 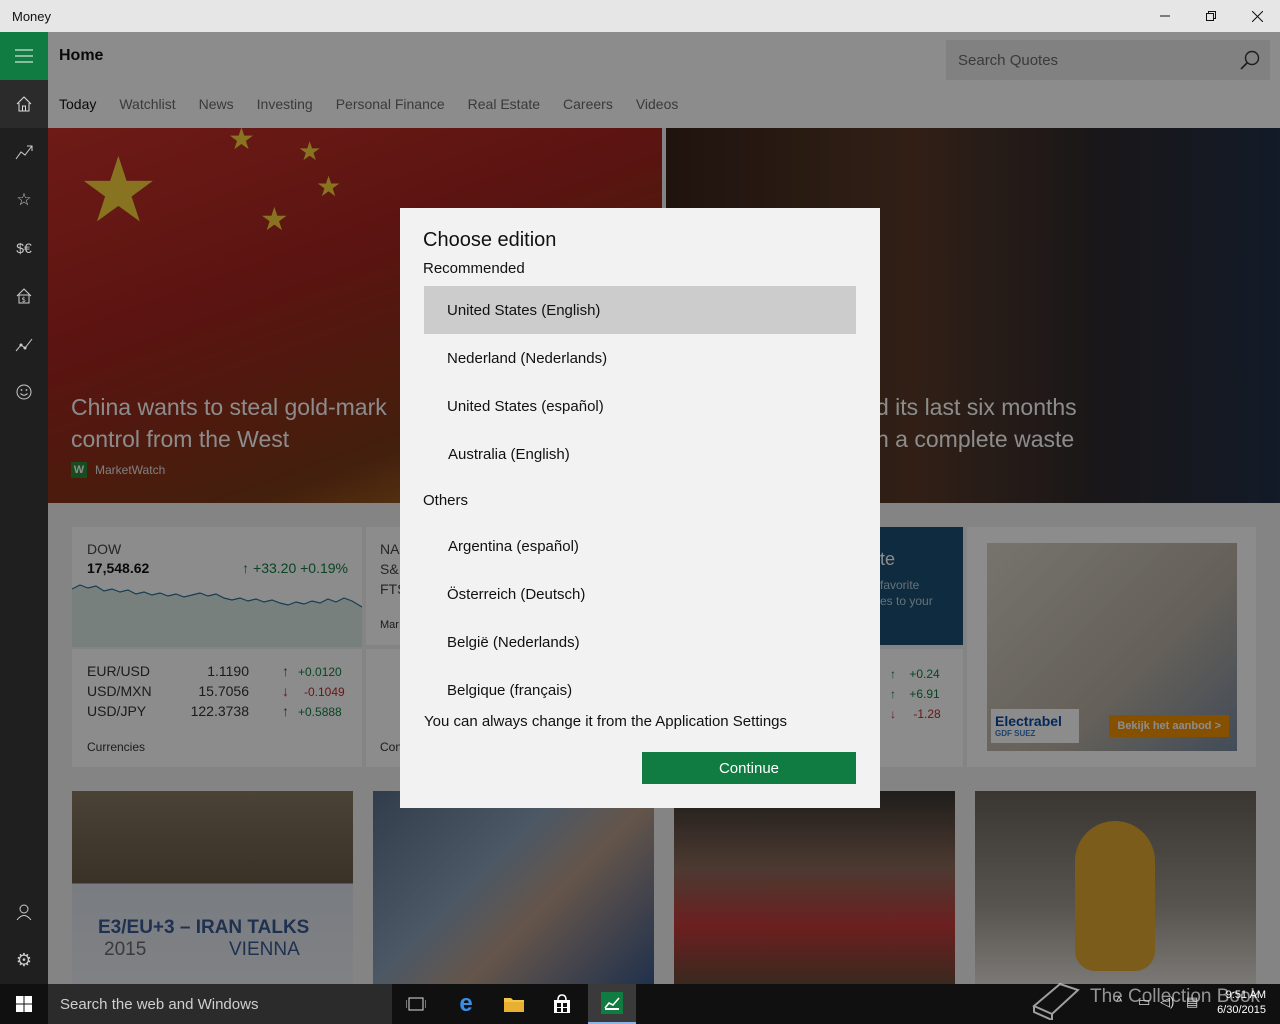 I want to click on edition-option-nl-nederlands: Nederland (Nederlands), so click(x=640, y=358).